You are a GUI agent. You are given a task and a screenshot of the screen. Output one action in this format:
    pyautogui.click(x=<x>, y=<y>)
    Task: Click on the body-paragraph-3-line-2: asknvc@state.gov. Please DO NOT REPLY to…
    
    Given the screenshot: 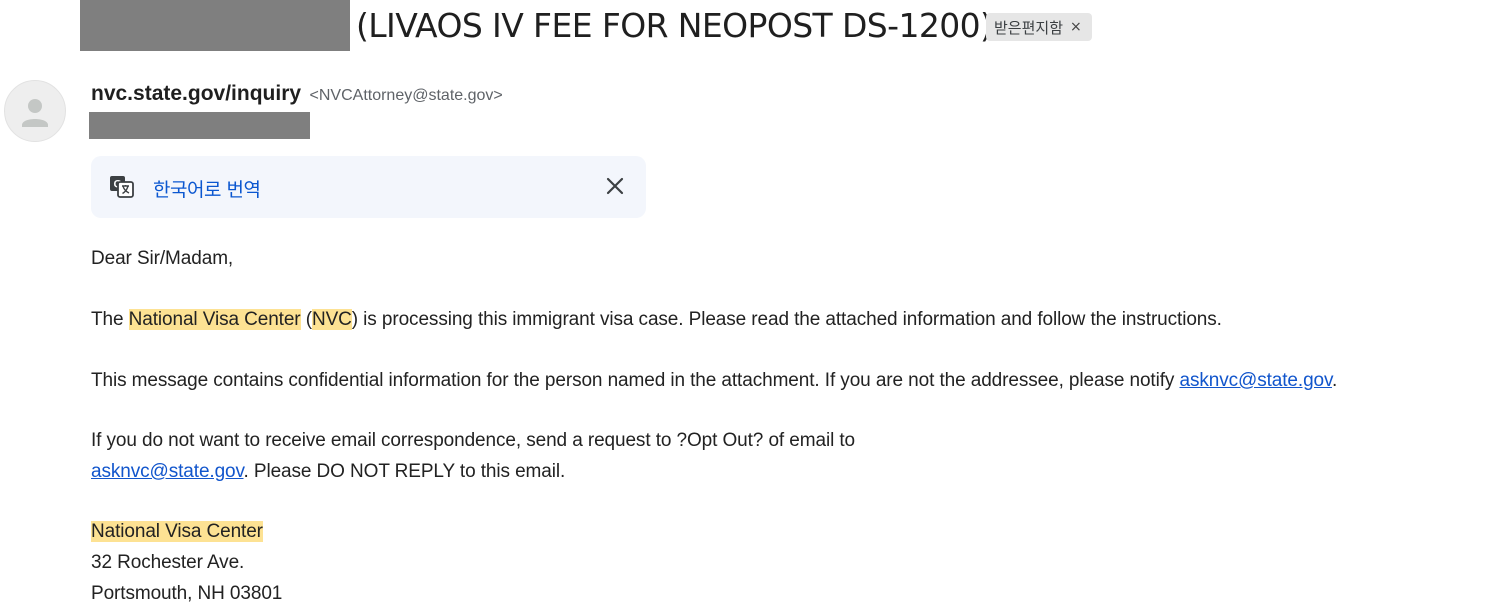 What is the action you would take?
    pyautogui.click(x=328, y=471)
    